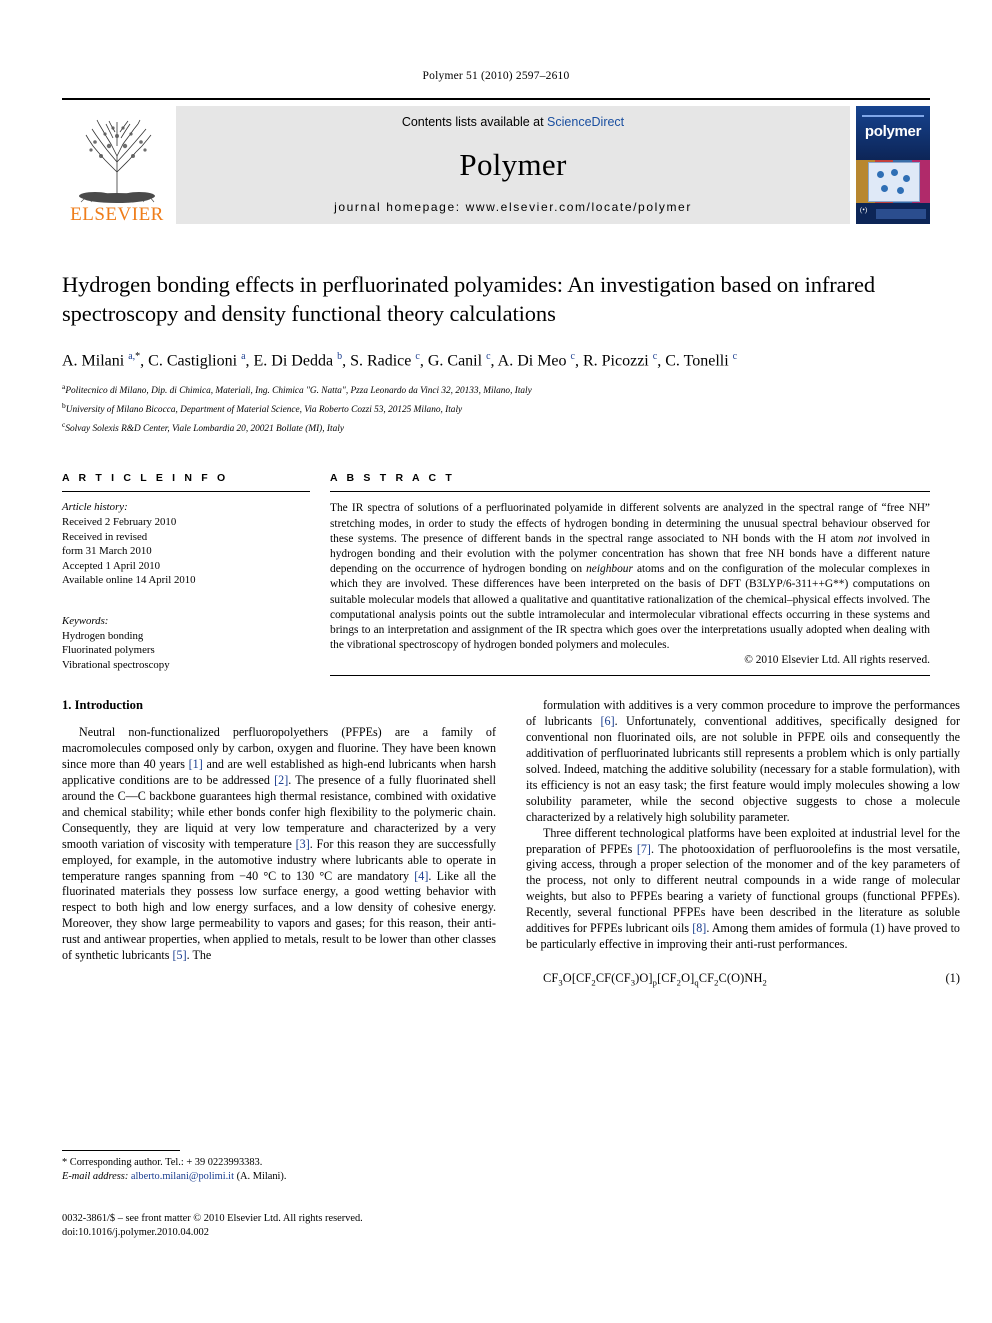 The height and width of the screenshot is (1323, 992). What do you see at coordinates (952, 977) in the screenshot?
I see `equation-number: (1)` at bounding box center [952, 977].